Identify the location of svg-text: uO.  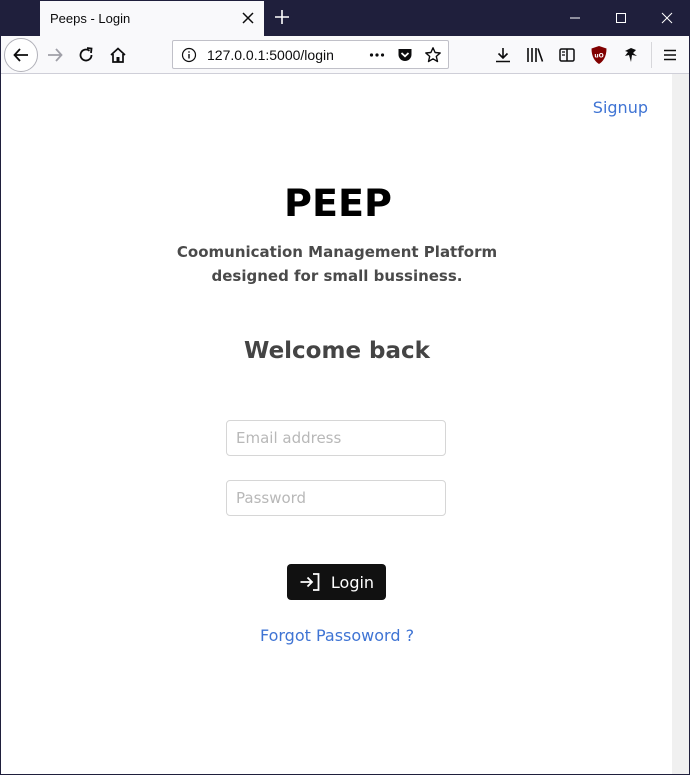
(598, 56).